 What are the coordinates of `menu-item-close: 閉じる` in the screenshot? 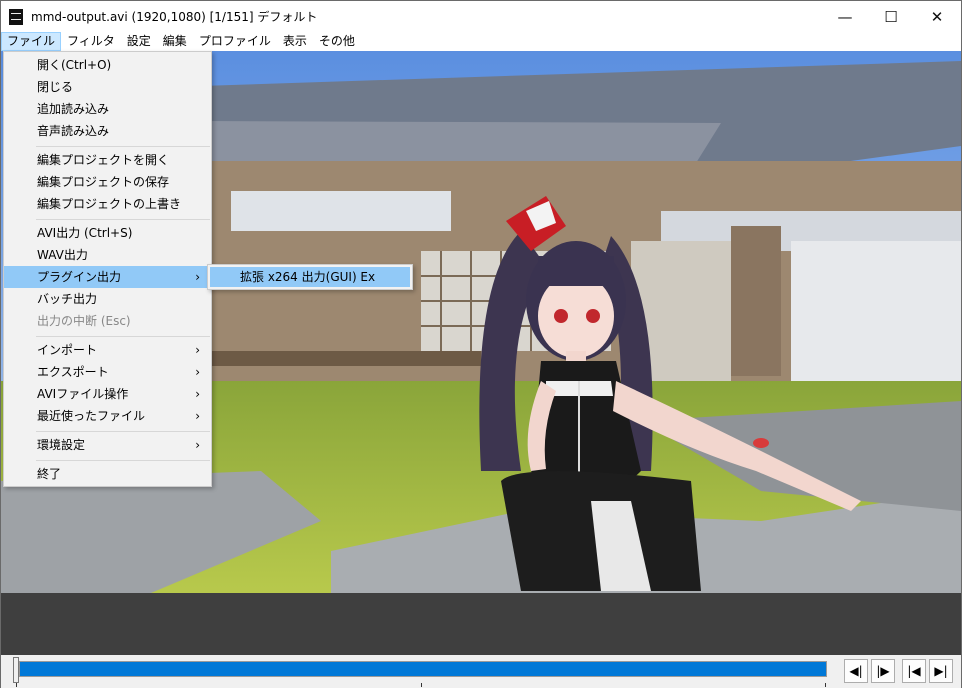 It's located at (107, 87).